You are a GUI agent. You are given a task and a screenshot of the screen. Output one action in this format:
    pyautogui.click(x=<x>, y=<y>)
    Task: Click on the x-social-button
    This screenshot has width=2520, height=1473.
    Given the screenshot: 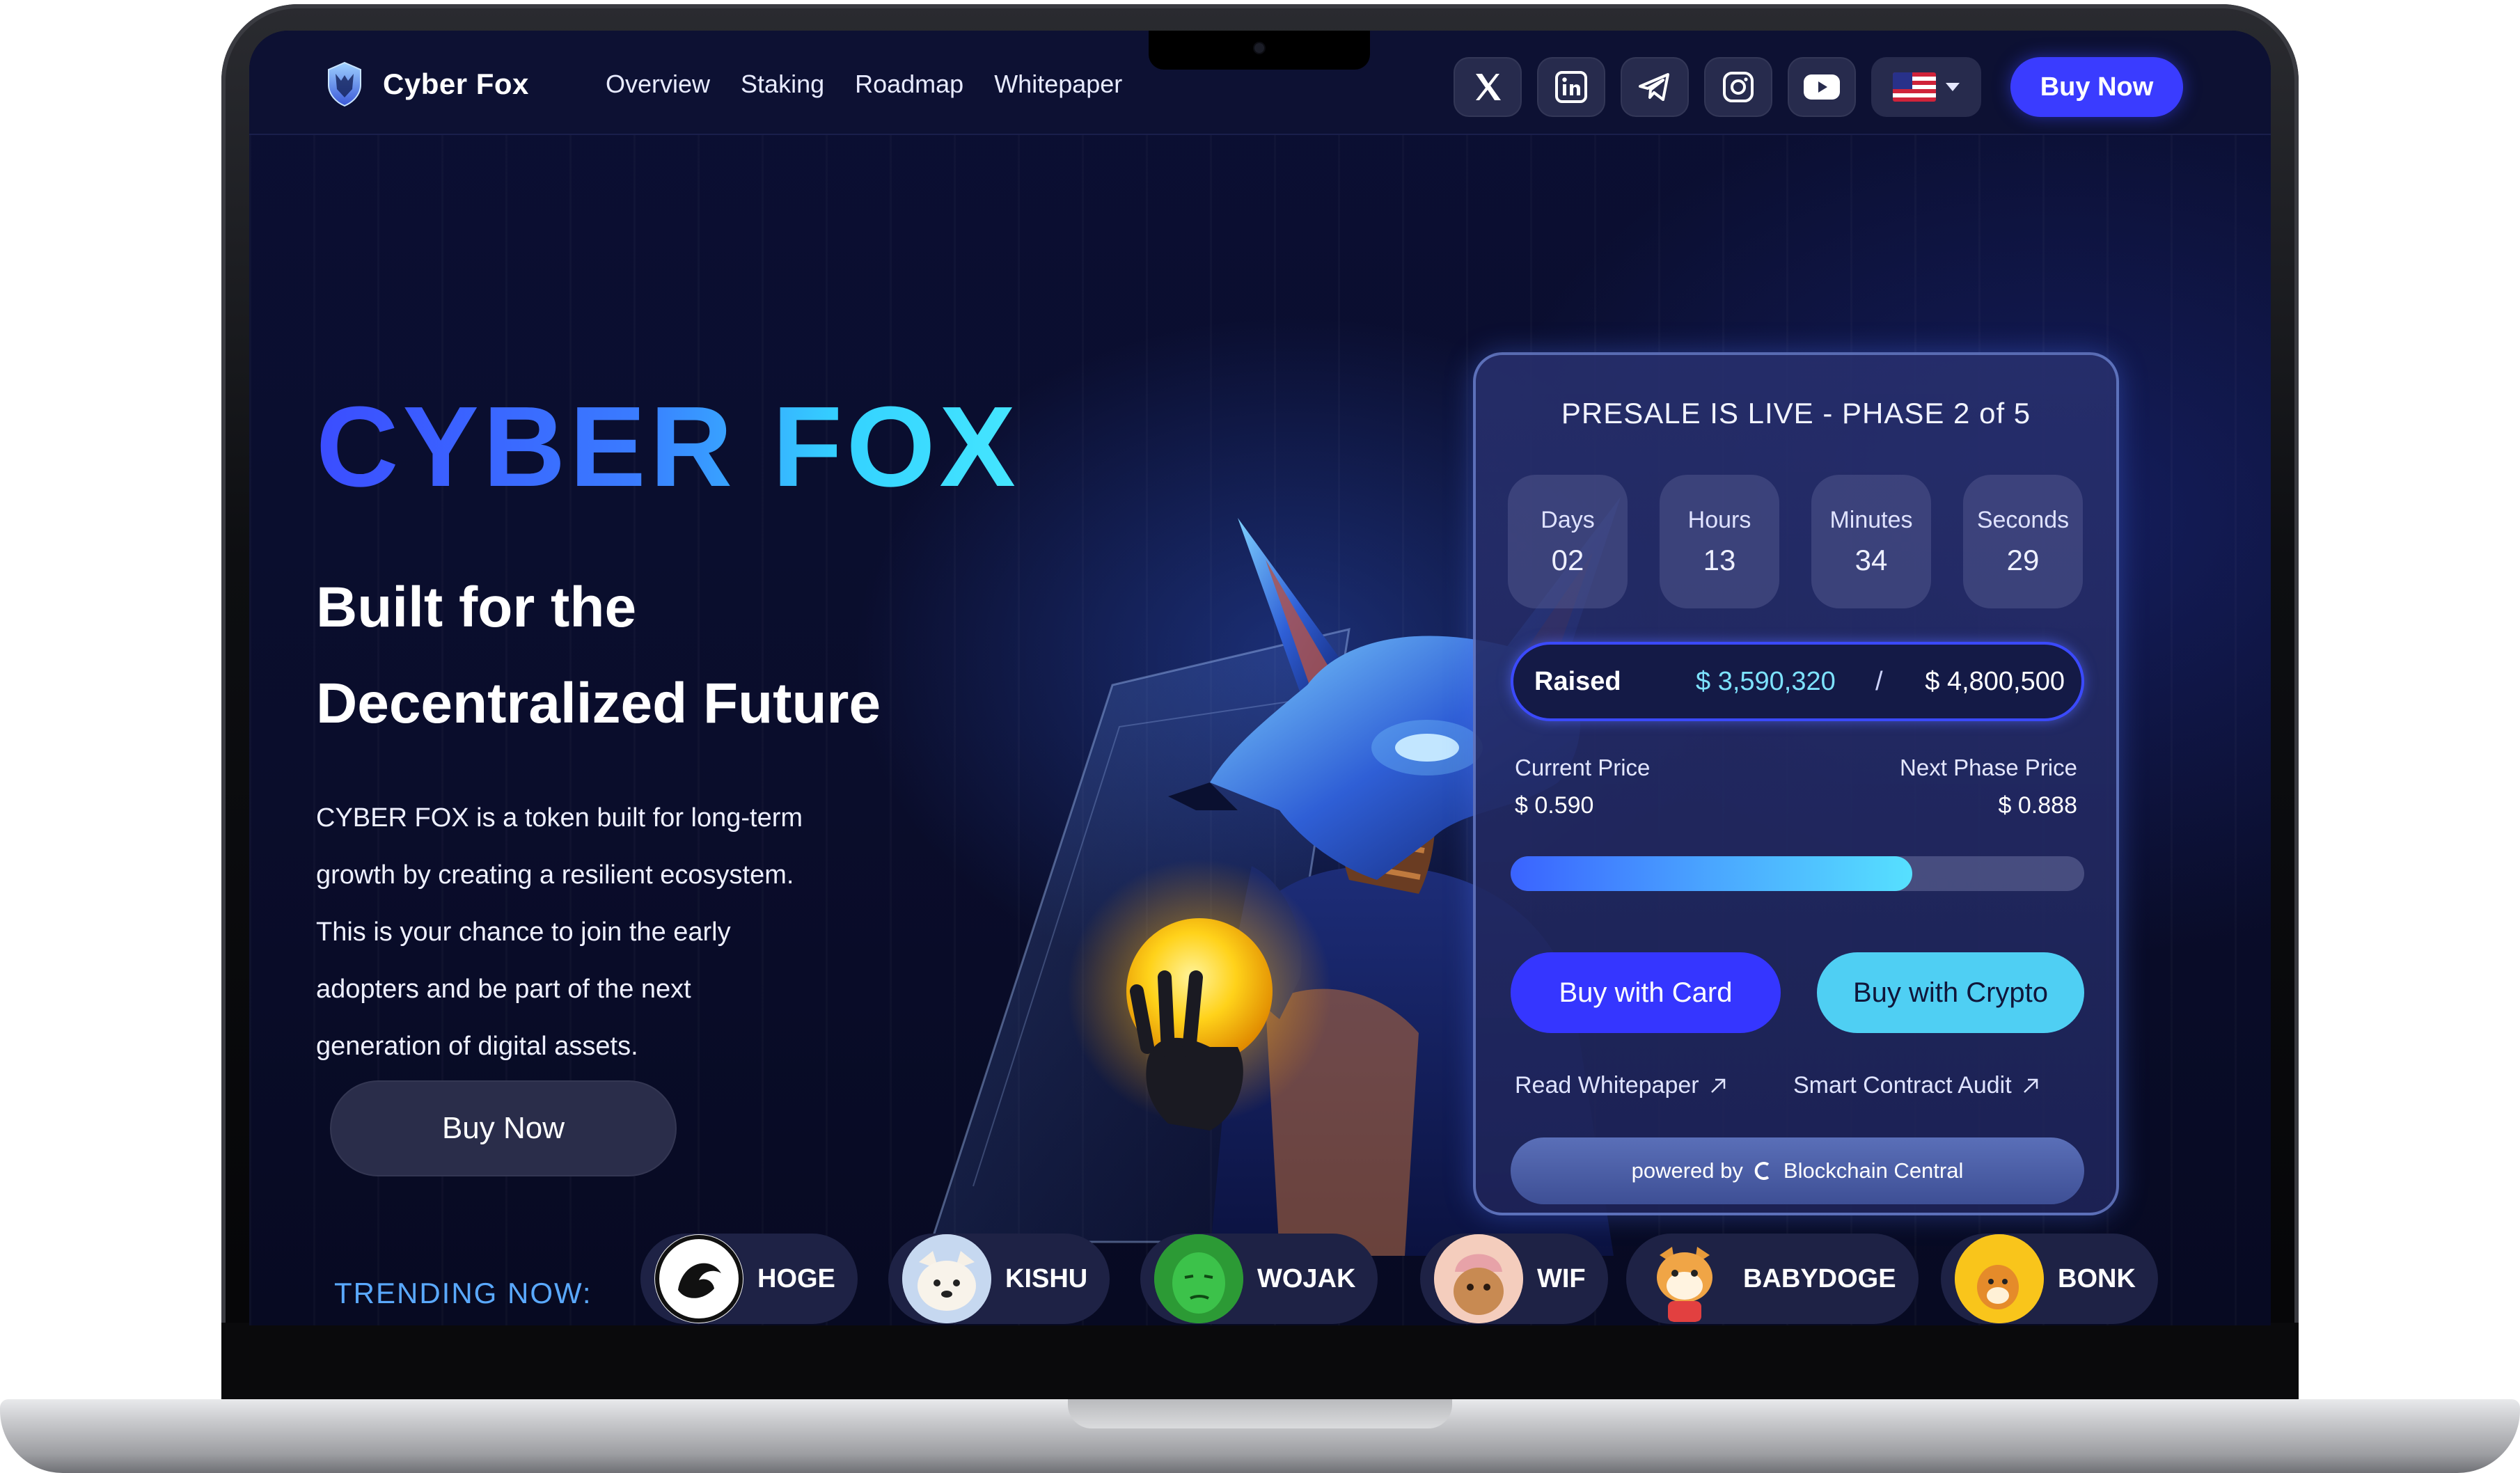 What is the action you would take?
    pyautogui.click(x=1488, y=87)
    